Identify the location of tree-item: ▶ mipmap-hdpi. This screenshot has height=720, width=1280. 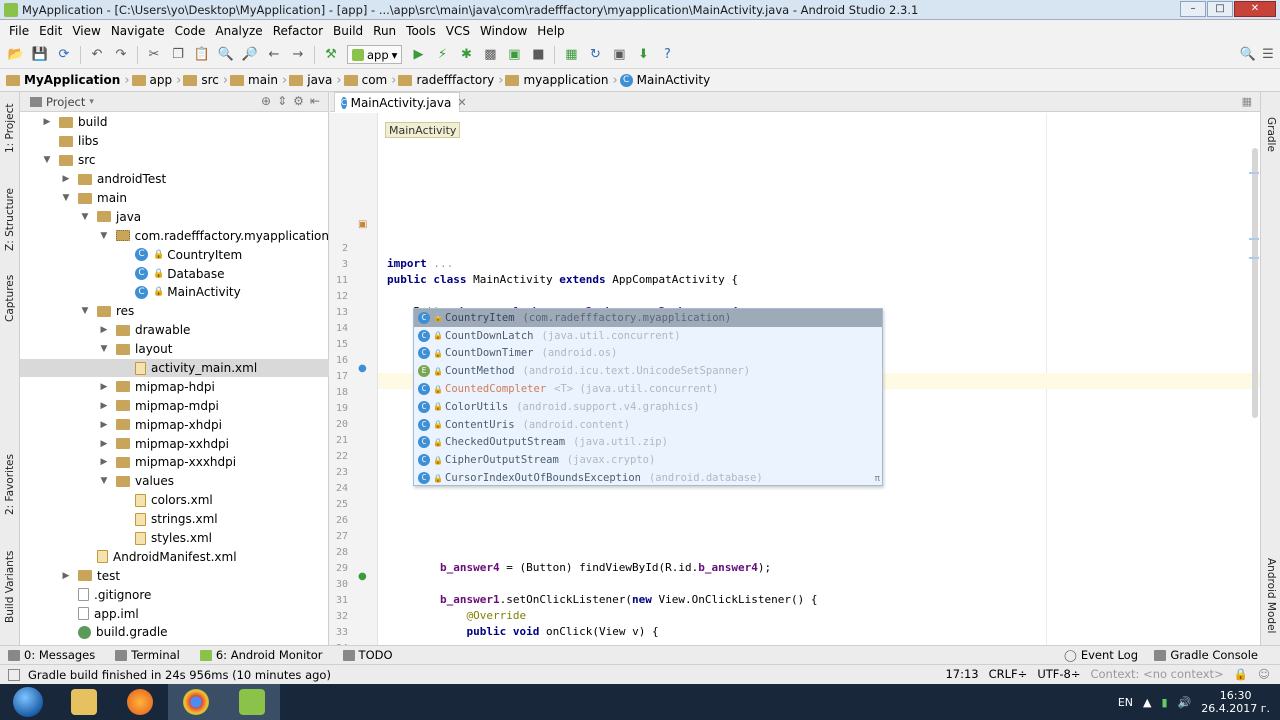
(174, 386).